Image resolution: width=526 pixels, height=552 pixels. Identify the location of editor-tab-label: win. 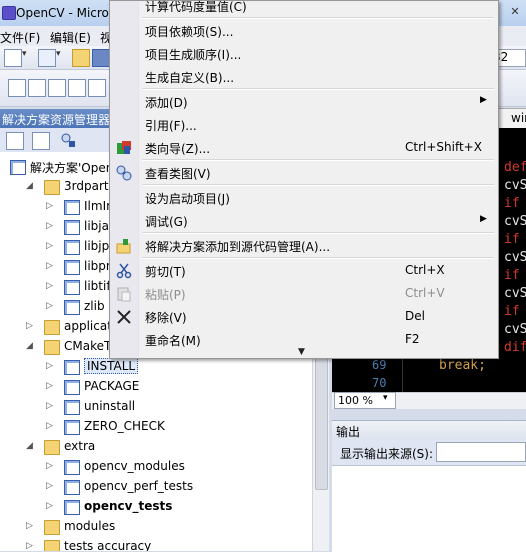
(518, 118).